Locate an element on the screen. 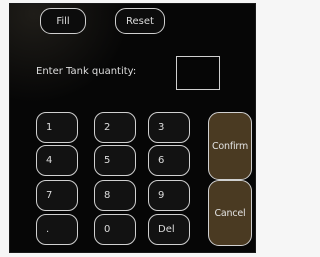  cancel-button-label: Cancel is located at coordinates (230, 213).